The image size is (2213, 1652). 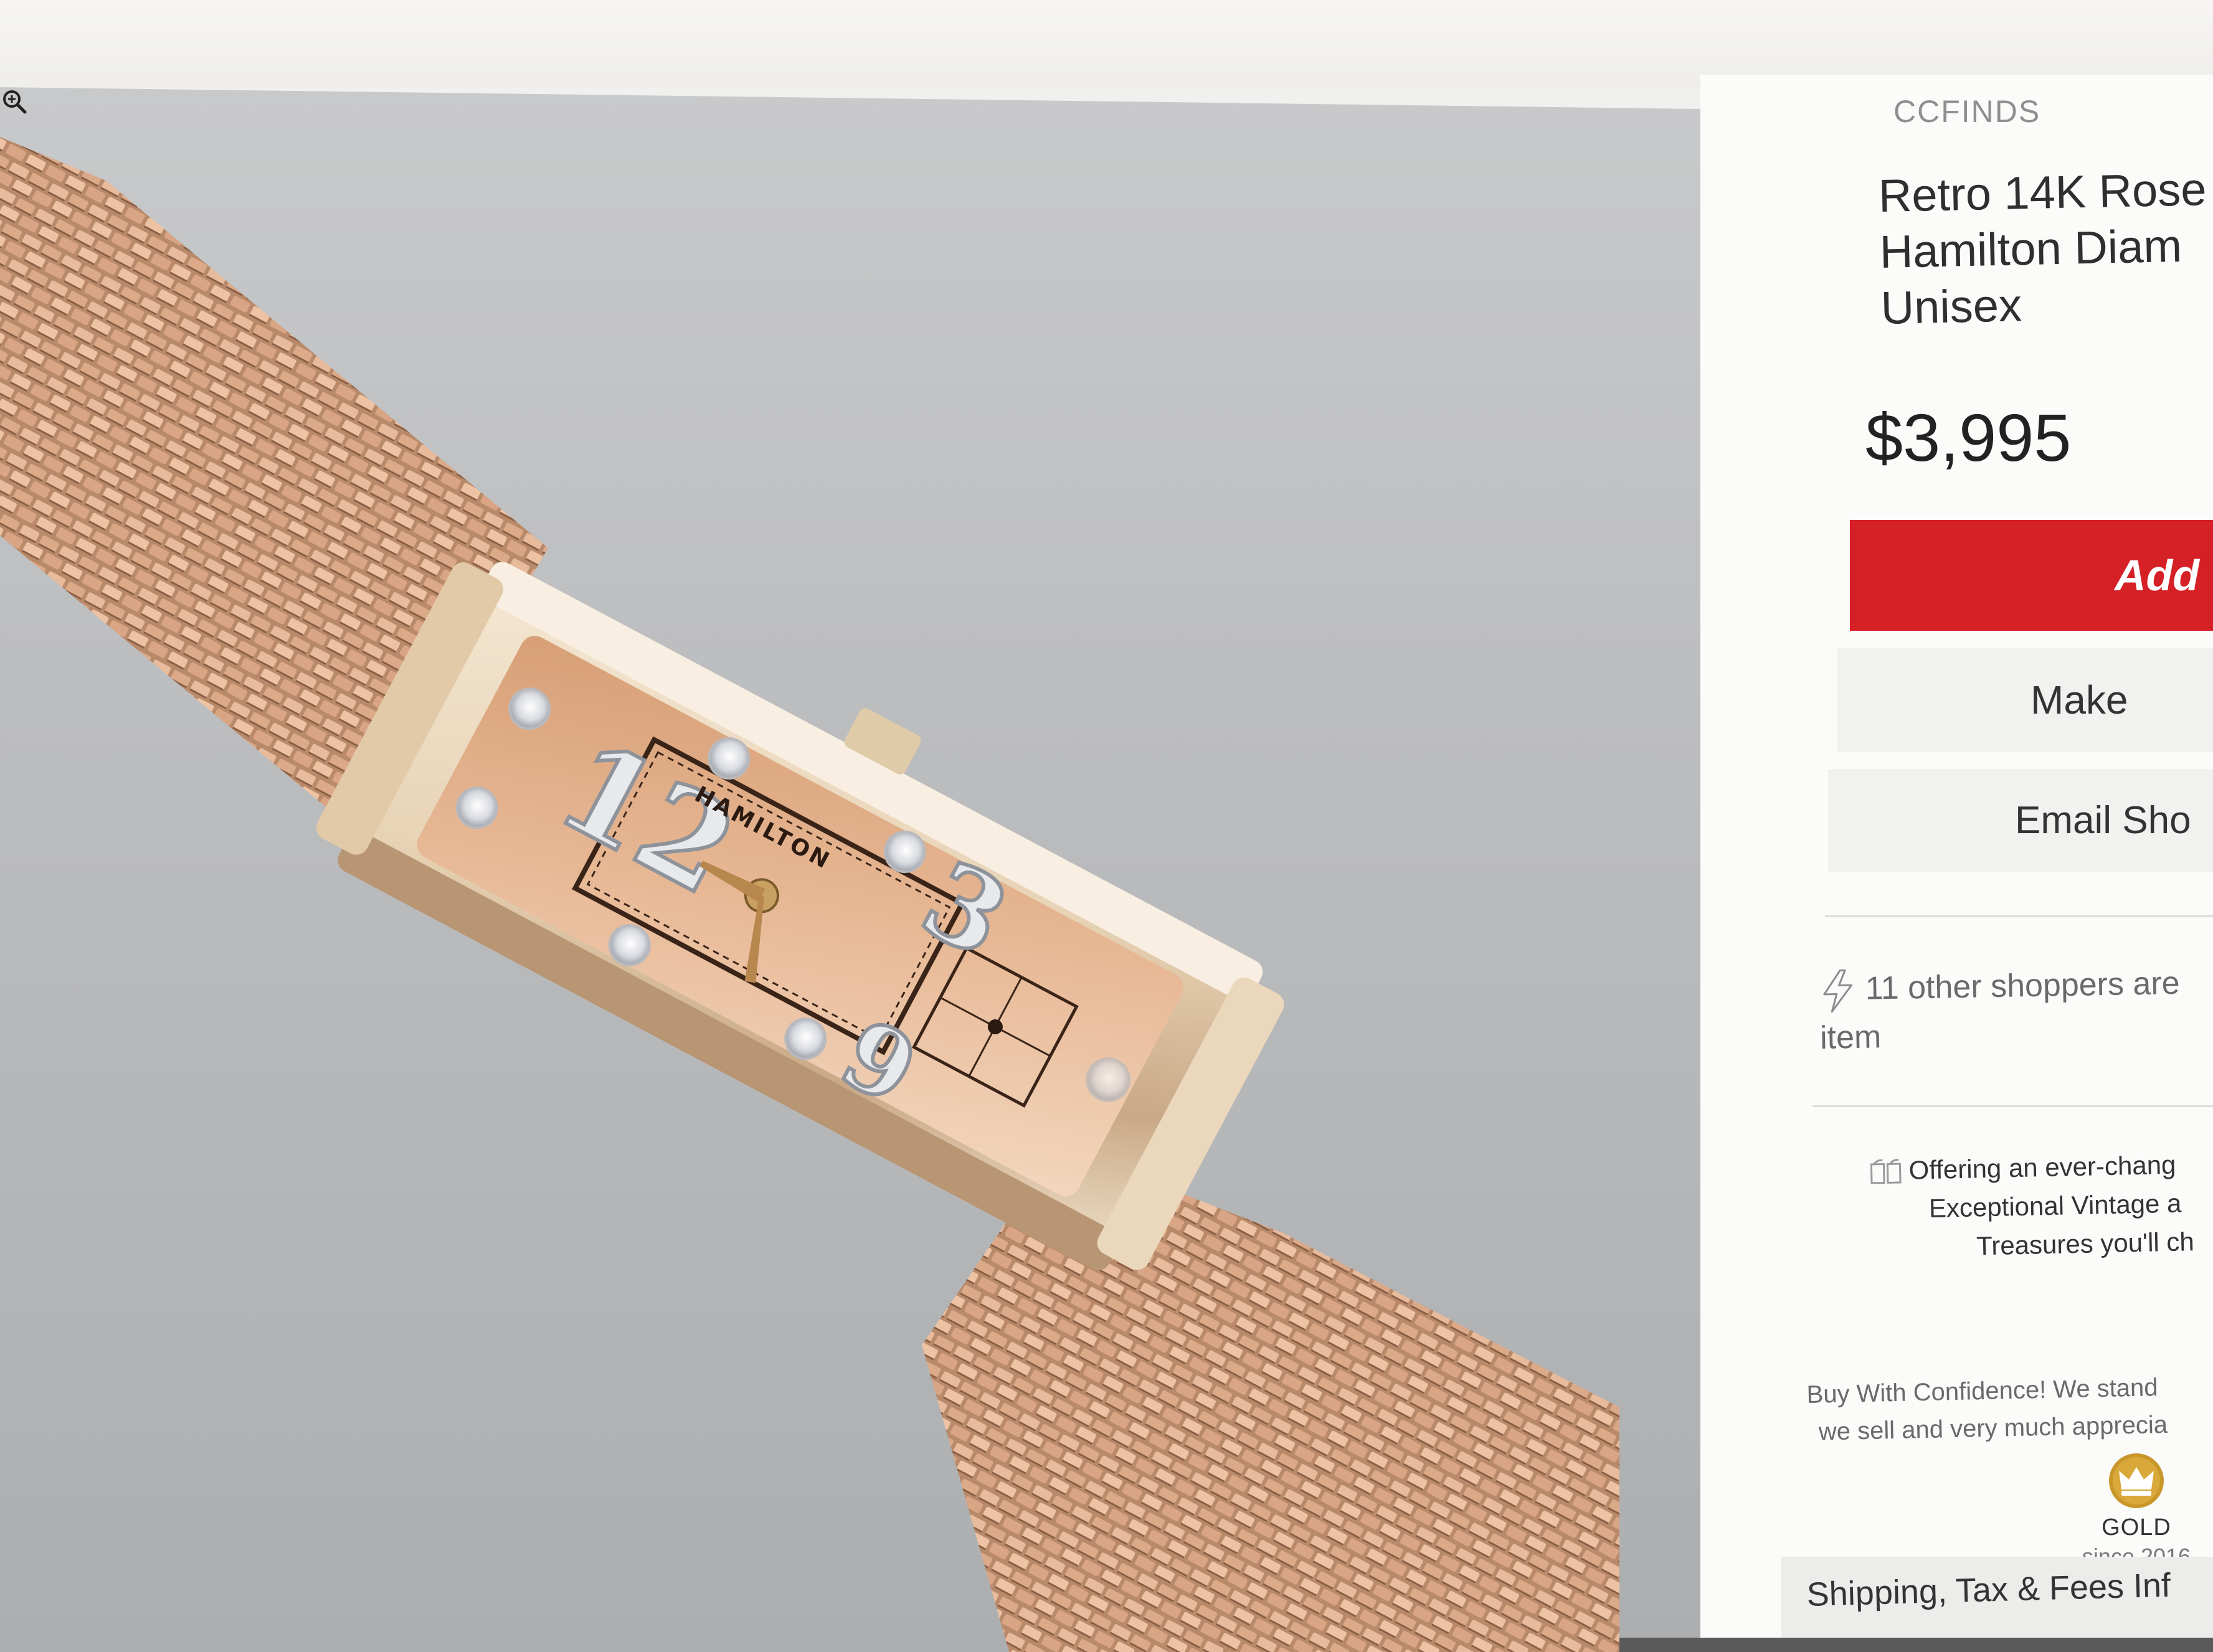 I want to click on lightning-bolt-icon, so click(x=1838, y=991).